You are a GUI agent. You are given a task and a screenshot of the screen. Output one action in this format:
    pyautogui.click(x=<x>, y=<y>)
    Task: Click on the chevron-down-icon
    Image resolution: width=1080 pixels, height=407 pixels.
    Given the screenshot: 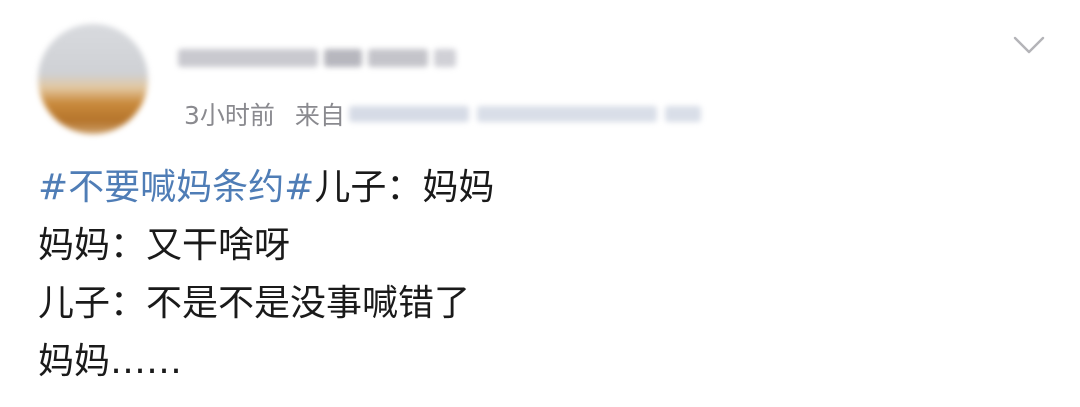 What is the action you would take?
    pyautogui.click(x=1029, y=45)
    